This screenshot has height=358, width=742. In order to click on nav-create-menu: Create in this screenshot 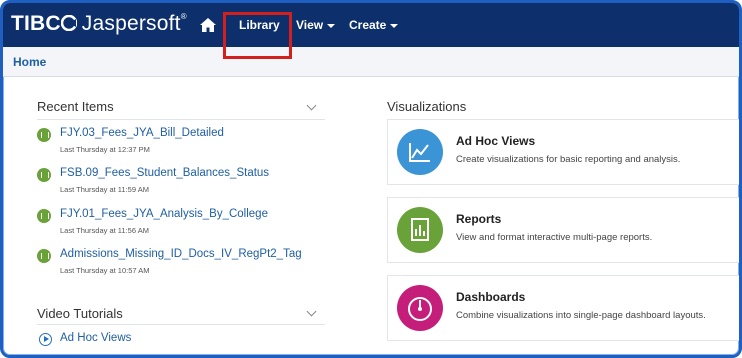, I will do `click(374, 25)`.